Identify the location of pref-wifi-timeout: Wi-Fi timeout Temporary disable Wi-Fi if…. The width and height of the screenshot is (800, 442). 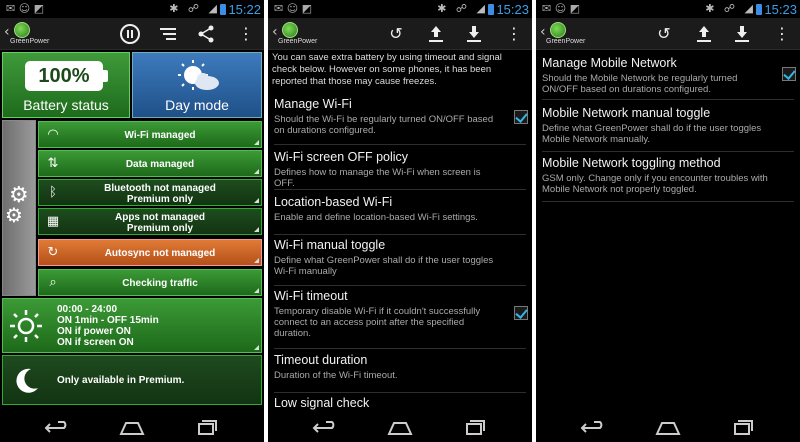
(400, 319).